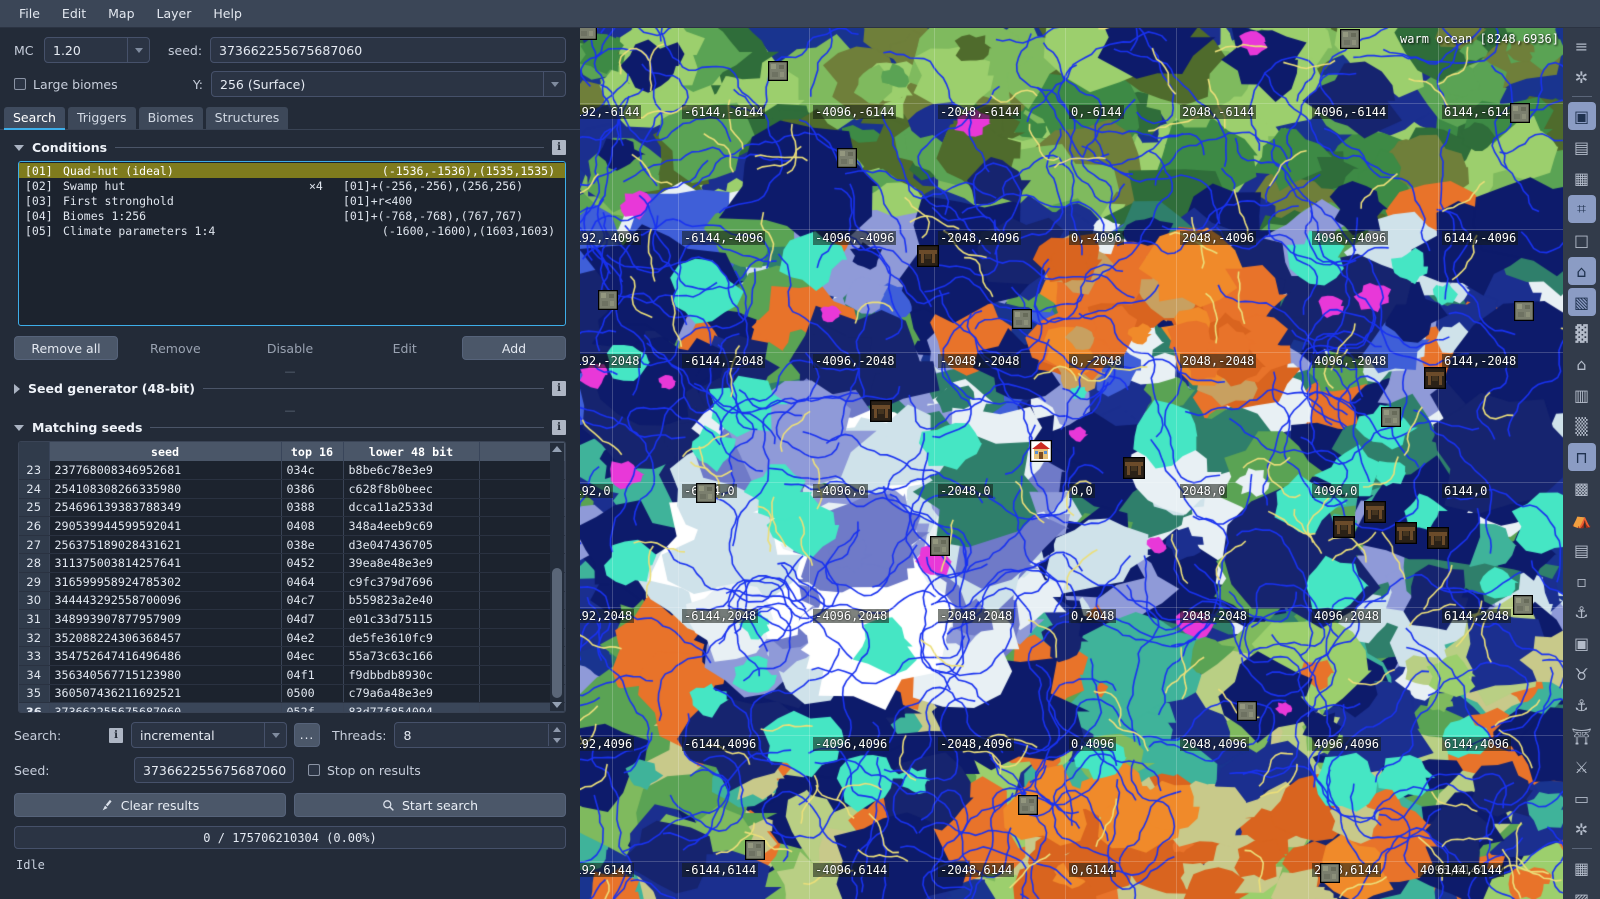 The image size is (1600, 899). What do you see at coordinates (411, 451) in the screenshot?
I see `column-header-lower48: lower 48 bit` at bounding box center [411, 451].